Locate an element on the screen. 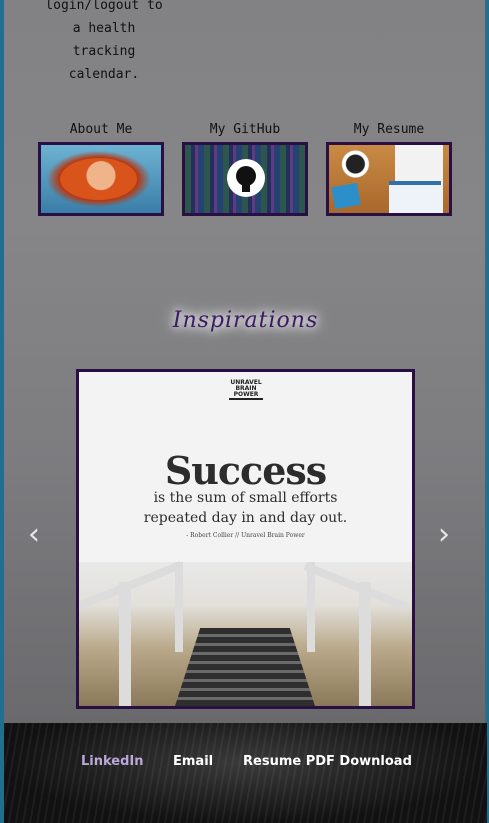  linkedin-link: LinkedIn is located at coordinates (112, 761).